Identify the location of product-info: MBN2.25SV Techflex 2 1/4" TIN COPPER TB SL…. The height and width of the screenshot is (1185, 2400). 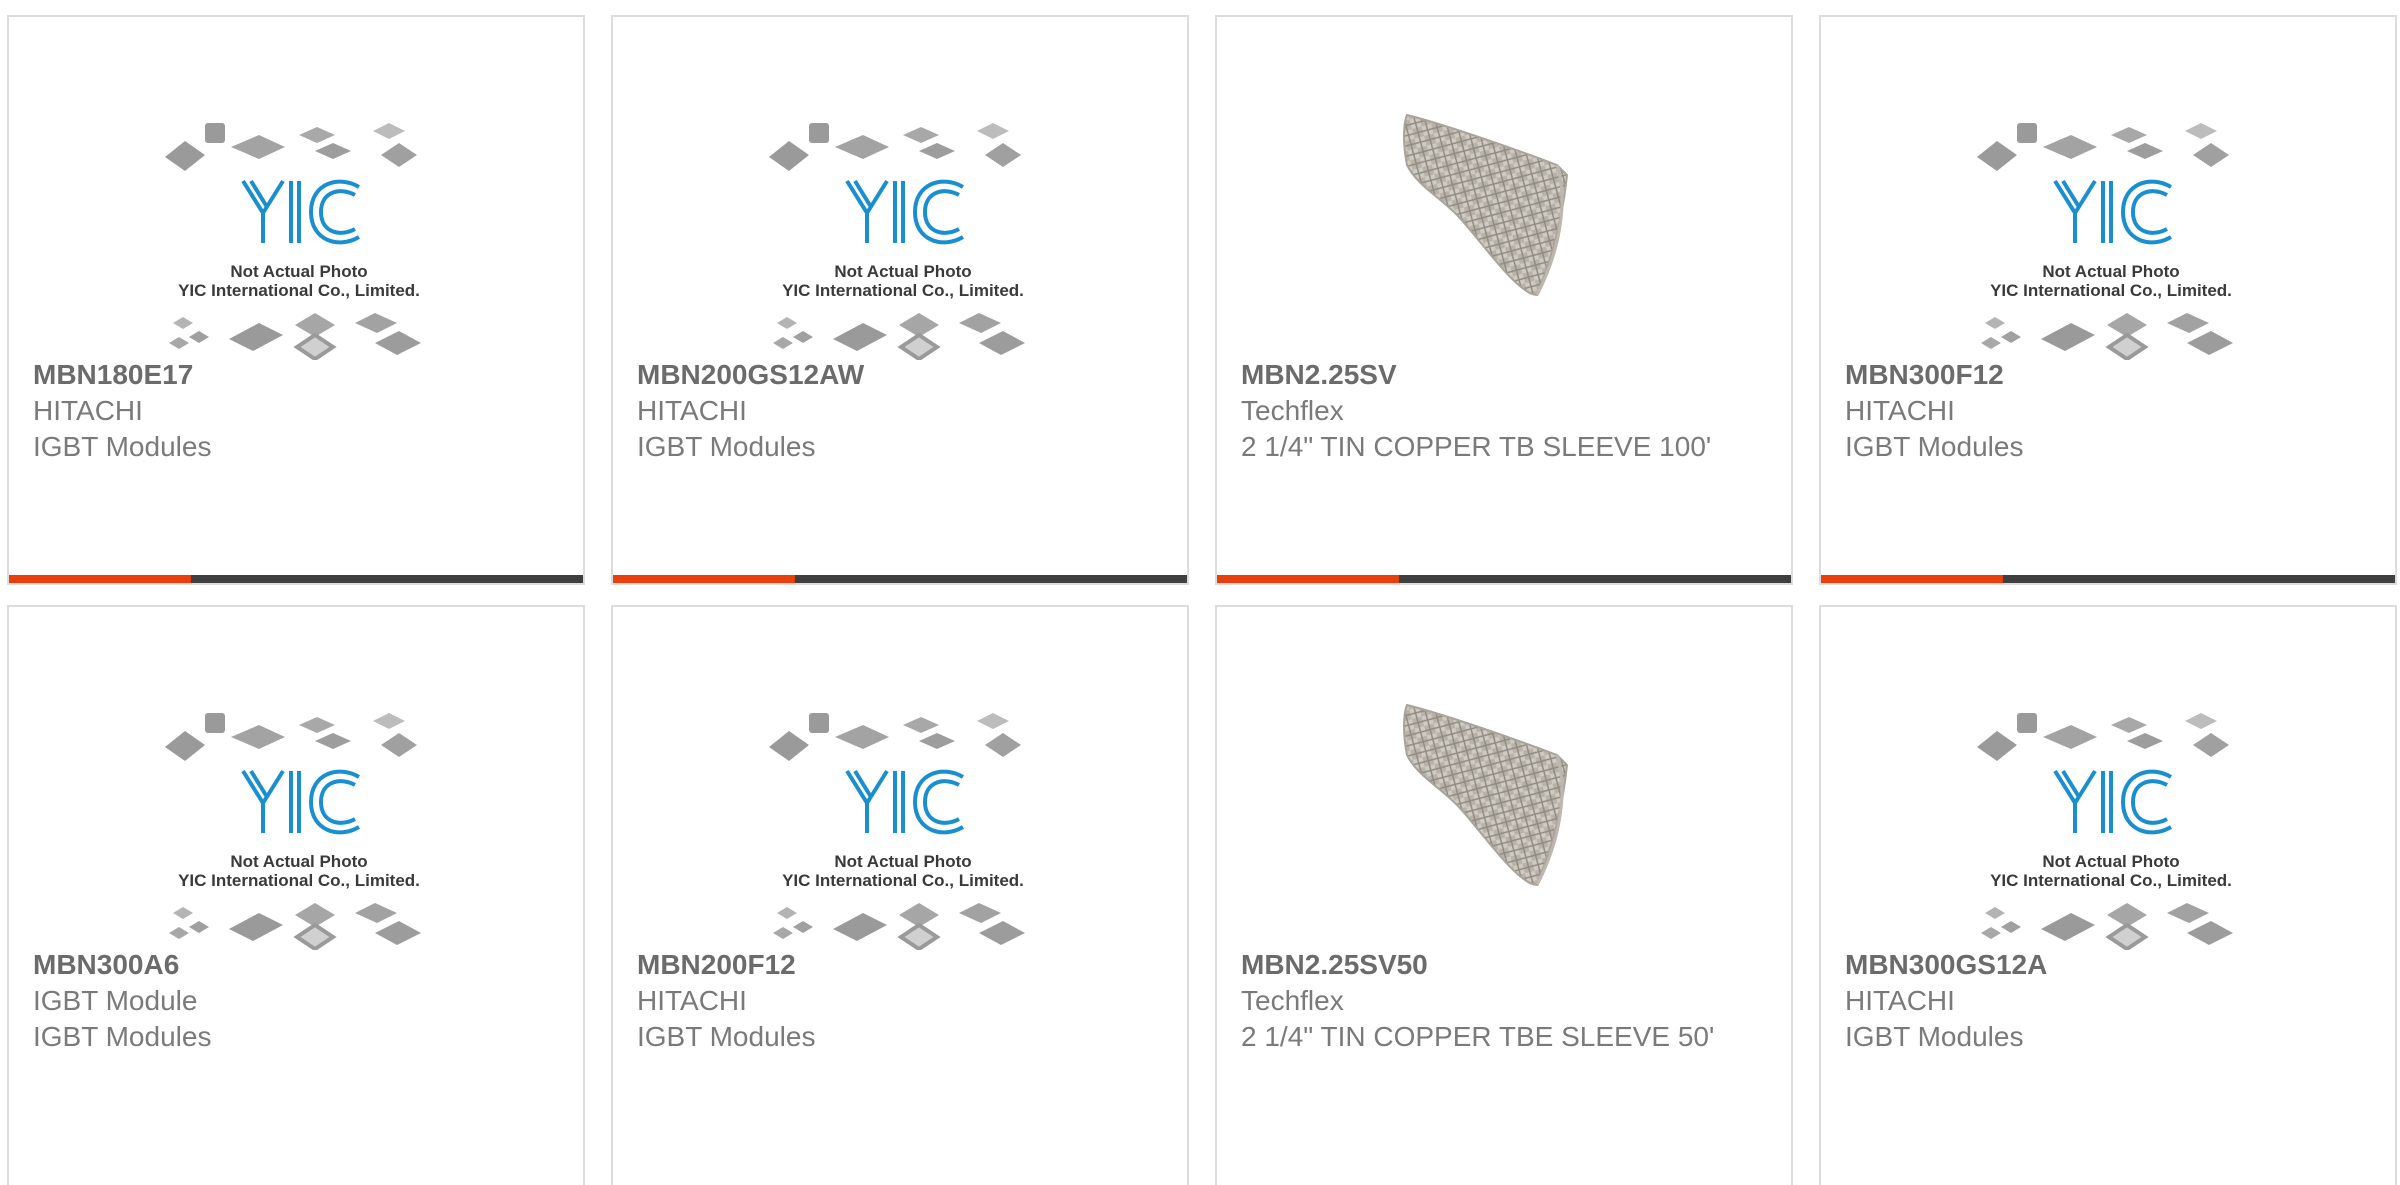
(1496, 411).